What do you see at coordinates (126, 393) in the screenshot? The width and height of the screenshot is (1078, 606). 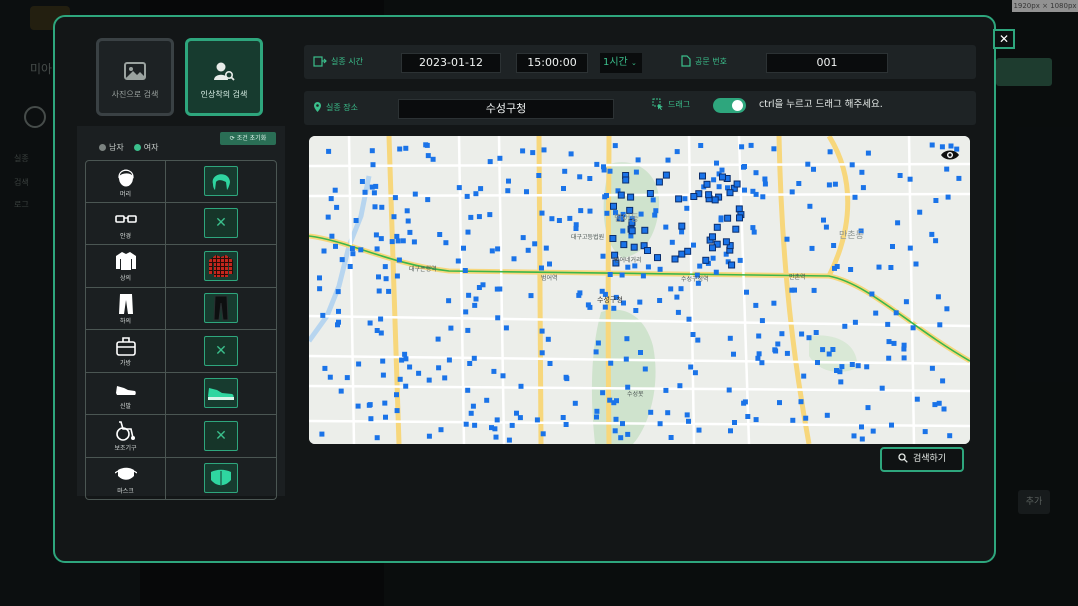 I see `attr-shoes-cell: 신발` at bounding box center [126, 393].